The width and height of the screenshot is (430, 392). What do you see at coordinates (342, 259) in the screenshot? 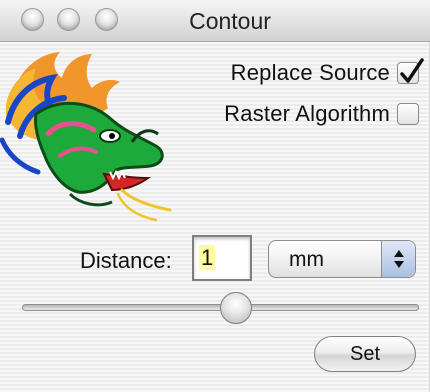
I see `unit-select: mm` at bounding box center [342, 259].